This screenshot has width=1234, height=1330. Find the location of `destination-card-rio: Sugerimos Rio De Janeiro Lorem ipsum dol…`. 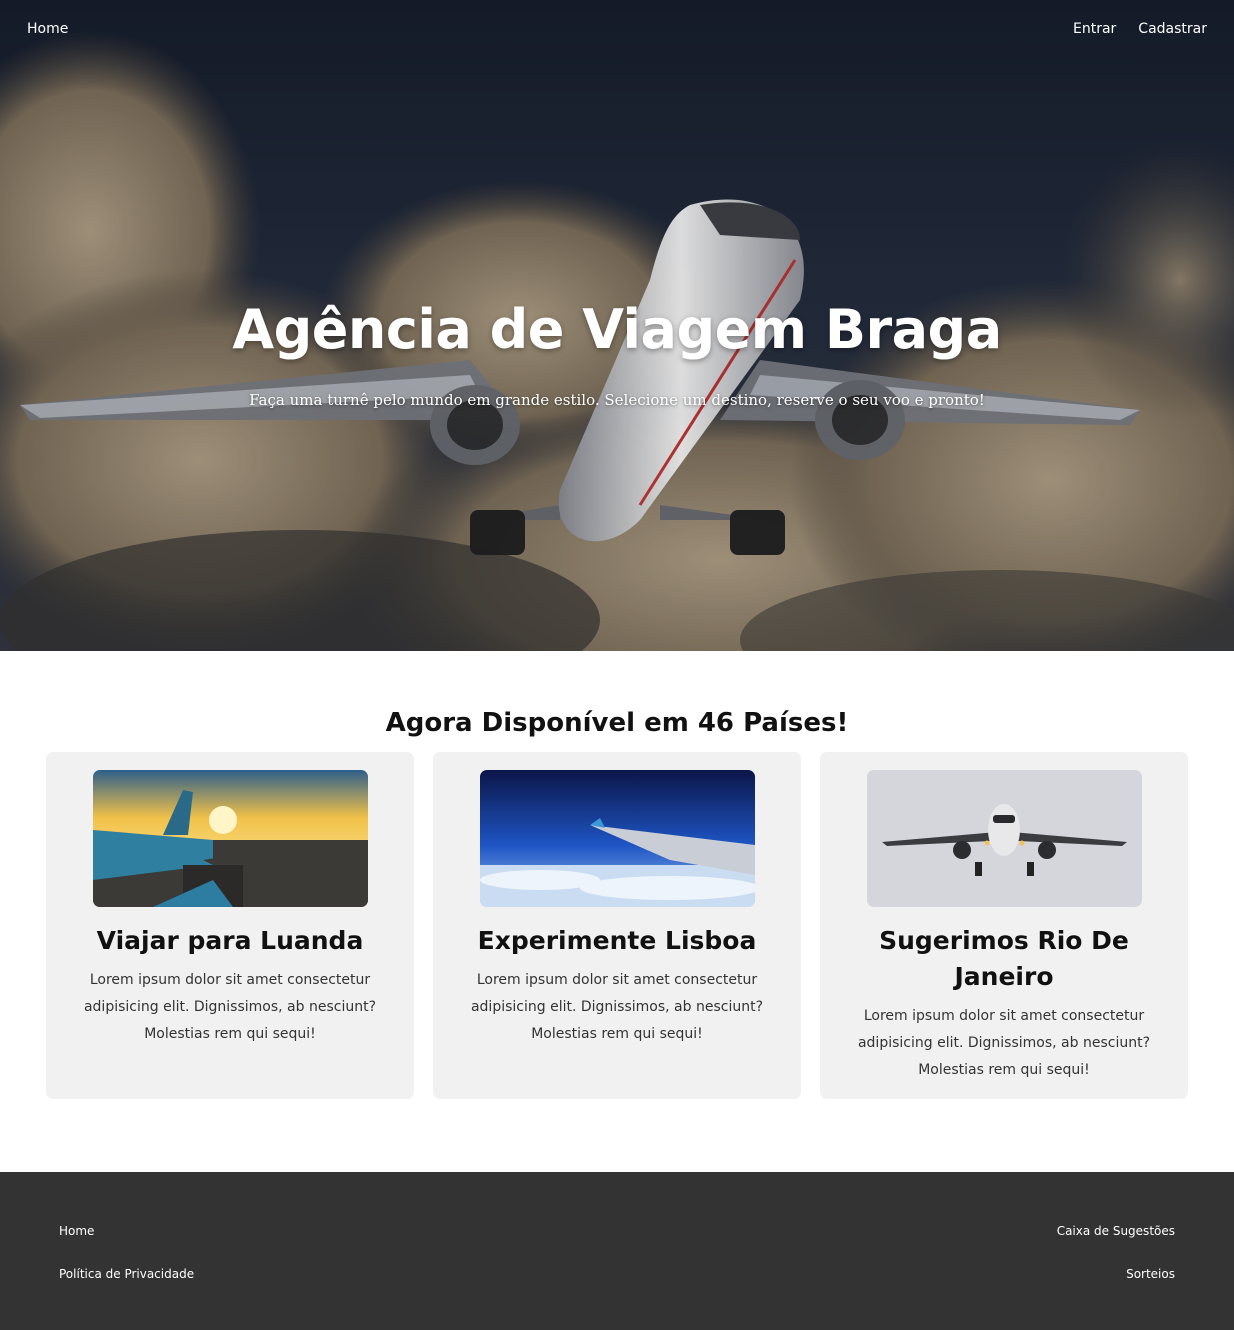

destination-card-rio: Sugerimos Rio De Janeiro Lorem ipsum dol… is located at coordinates (1004, 925).